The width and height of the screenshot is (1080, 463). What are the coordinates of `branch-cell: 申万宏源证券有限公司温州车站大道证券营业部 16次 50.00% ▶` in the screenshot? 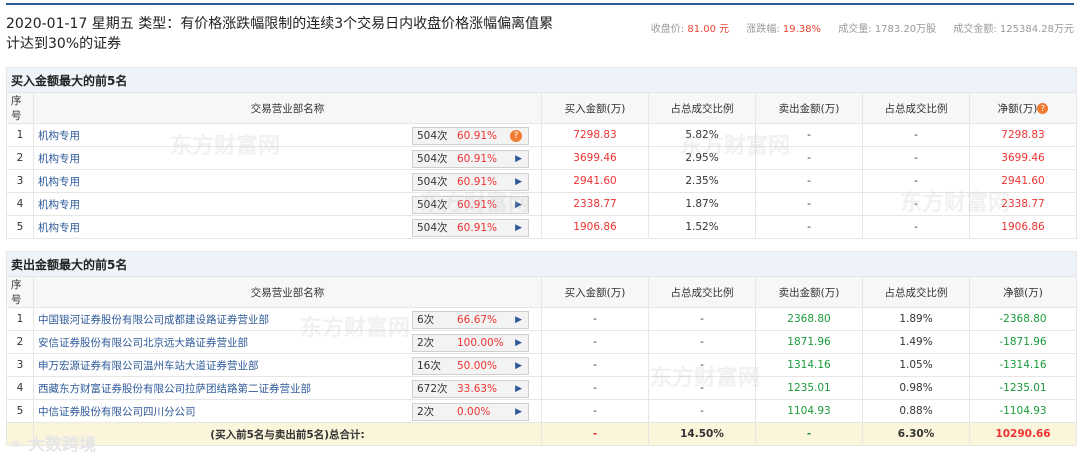 It's located at (287, 365).